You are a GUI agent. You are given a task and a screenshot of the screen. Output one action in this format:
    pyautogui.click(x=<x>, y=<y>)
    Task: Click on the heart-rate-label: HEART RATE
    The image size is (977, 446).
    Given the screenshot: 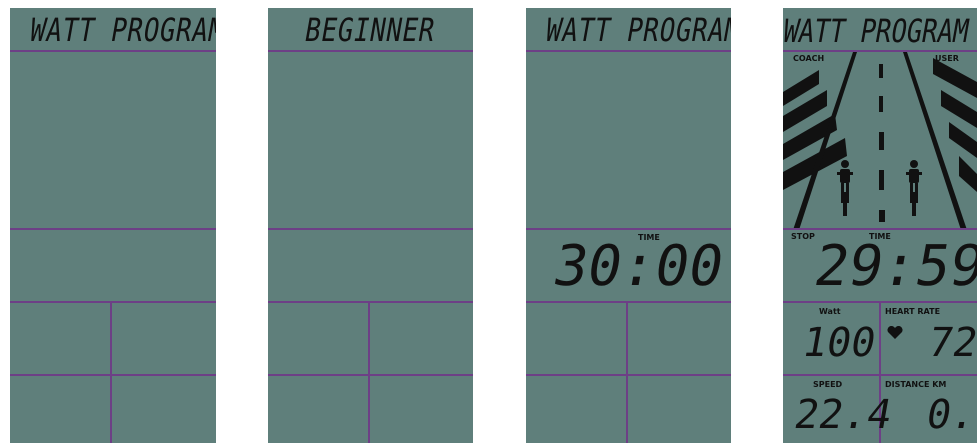 What is the action you would take?
    pyautogui.click(x=913, y=311)
    